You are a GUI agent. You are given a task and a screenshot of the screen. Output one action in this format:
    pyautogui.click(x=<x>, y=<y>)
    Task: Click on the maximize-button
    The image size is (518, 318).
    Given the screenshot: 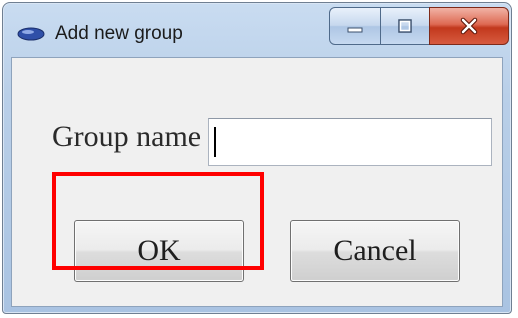 What is the action you would take?
    pyautogui.click(x=405, y=26)
    